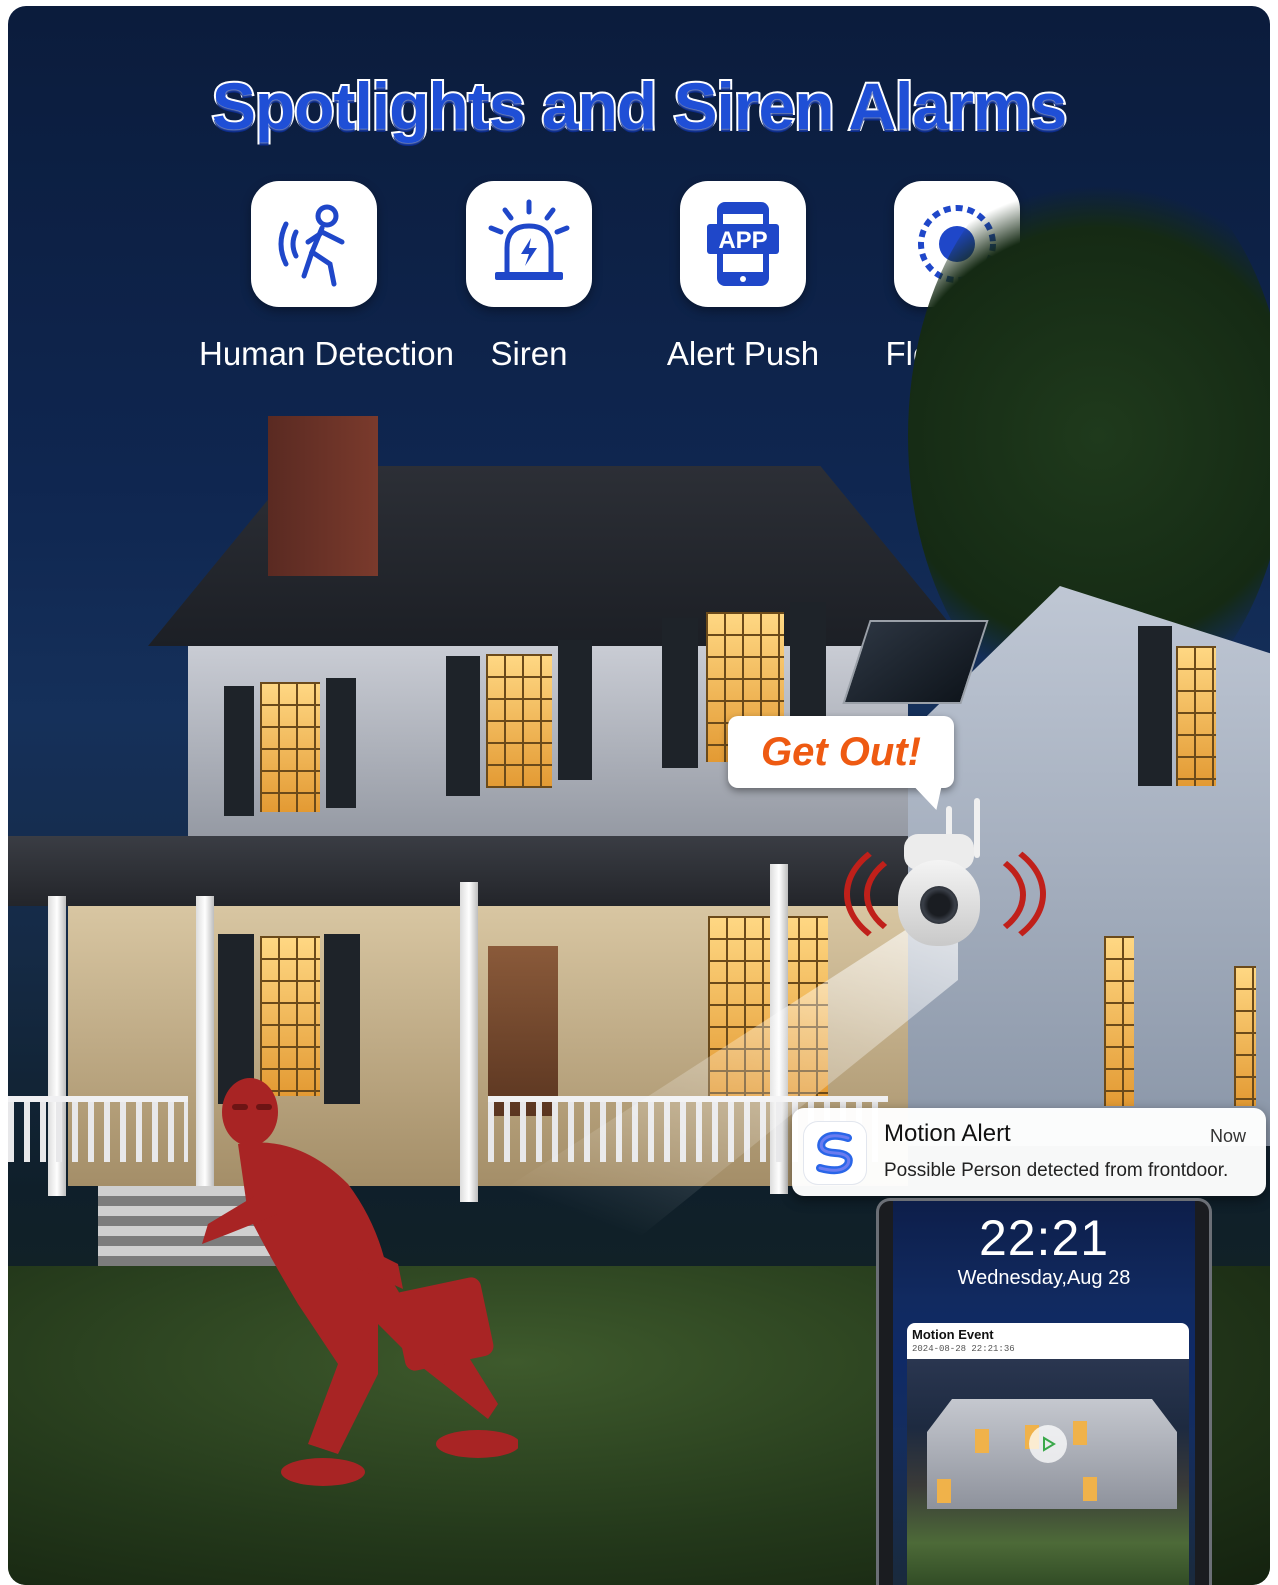 The height and width of the screenshot is (1585, 1278). I want to click on app-logo-icon, so click(835, 1153).